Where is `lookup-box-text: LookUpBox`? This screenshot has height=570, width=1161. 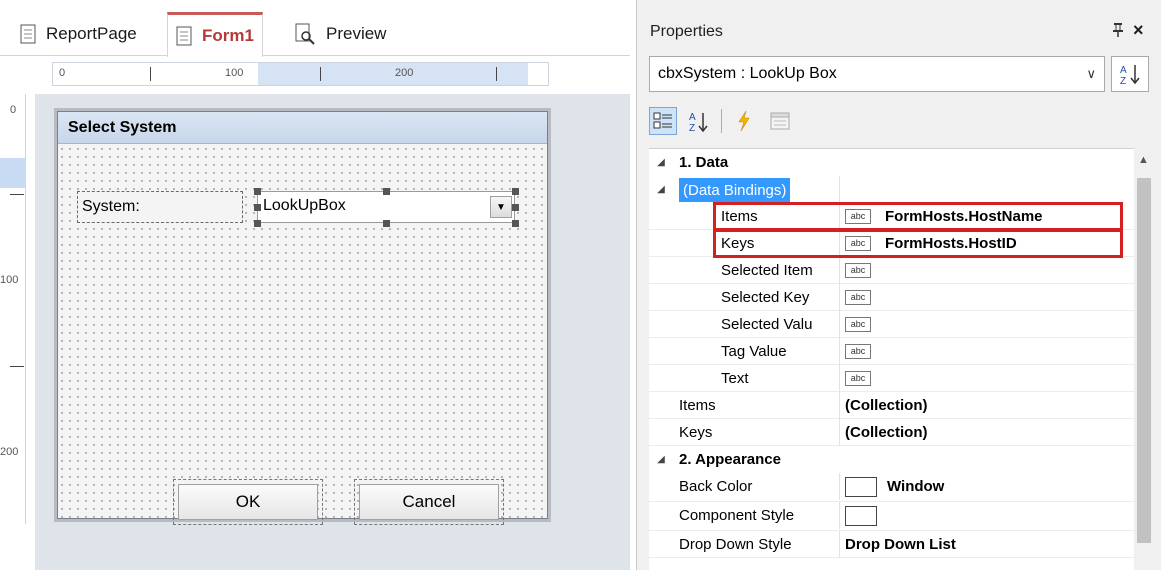 lookup-box-text: LookUpBox is located at coordinates (304, 205).